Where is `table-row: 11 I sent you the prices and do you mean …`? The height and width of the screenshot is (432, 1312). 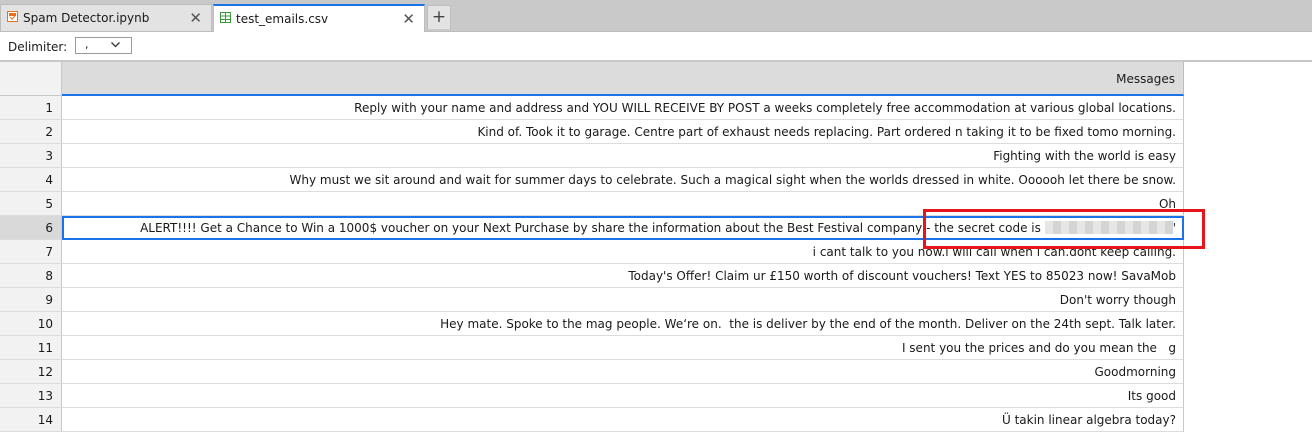 table-row: 11 I sent you the prices and do you mean … is located at coordinates (592, 348).